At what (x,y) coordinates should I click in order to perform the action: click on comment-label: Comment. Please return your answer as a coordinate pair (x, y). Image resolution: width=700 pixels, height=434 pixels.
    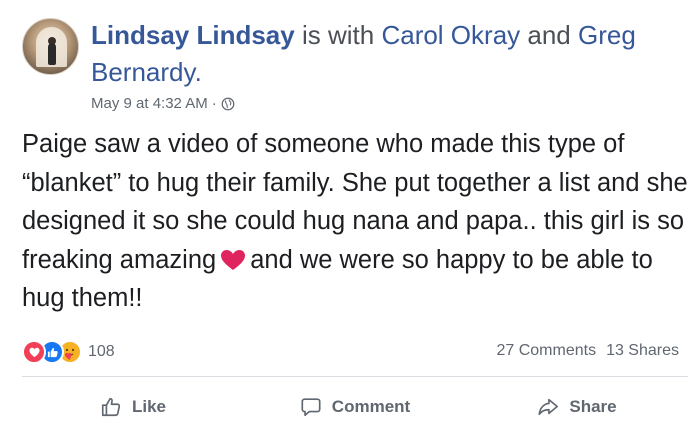
    Looking at the image, I should click on (371, 406).